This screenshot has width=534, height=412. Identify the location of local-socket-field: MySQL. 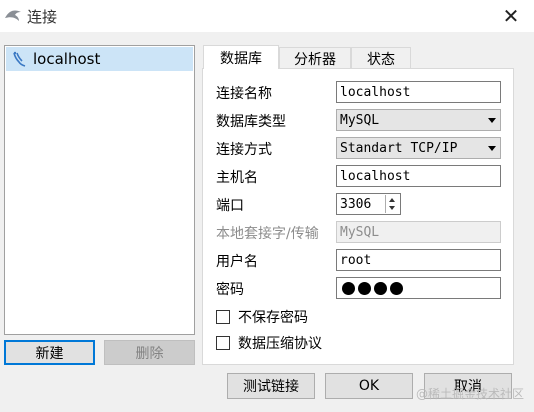
(418, 232).